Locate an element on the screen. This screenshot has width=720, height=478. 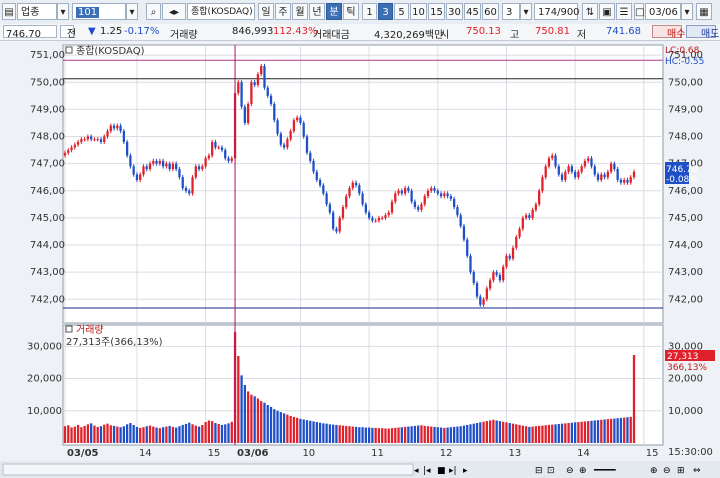
volume-tick-label-right: 10,000 is located at coordinates (685, 411).